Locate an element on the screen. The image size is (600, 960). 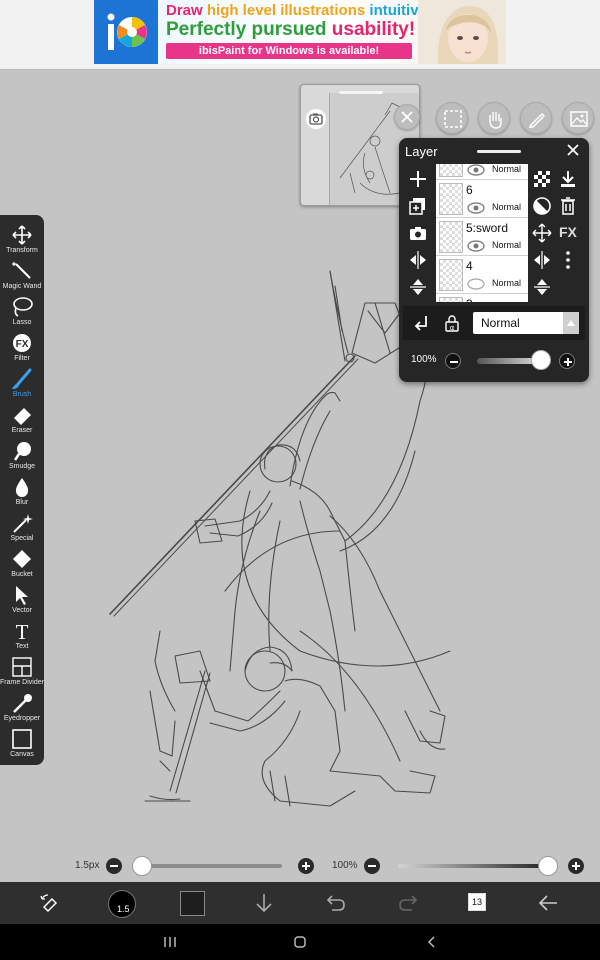
svg-text: FX is located at coordinates (22, 344).